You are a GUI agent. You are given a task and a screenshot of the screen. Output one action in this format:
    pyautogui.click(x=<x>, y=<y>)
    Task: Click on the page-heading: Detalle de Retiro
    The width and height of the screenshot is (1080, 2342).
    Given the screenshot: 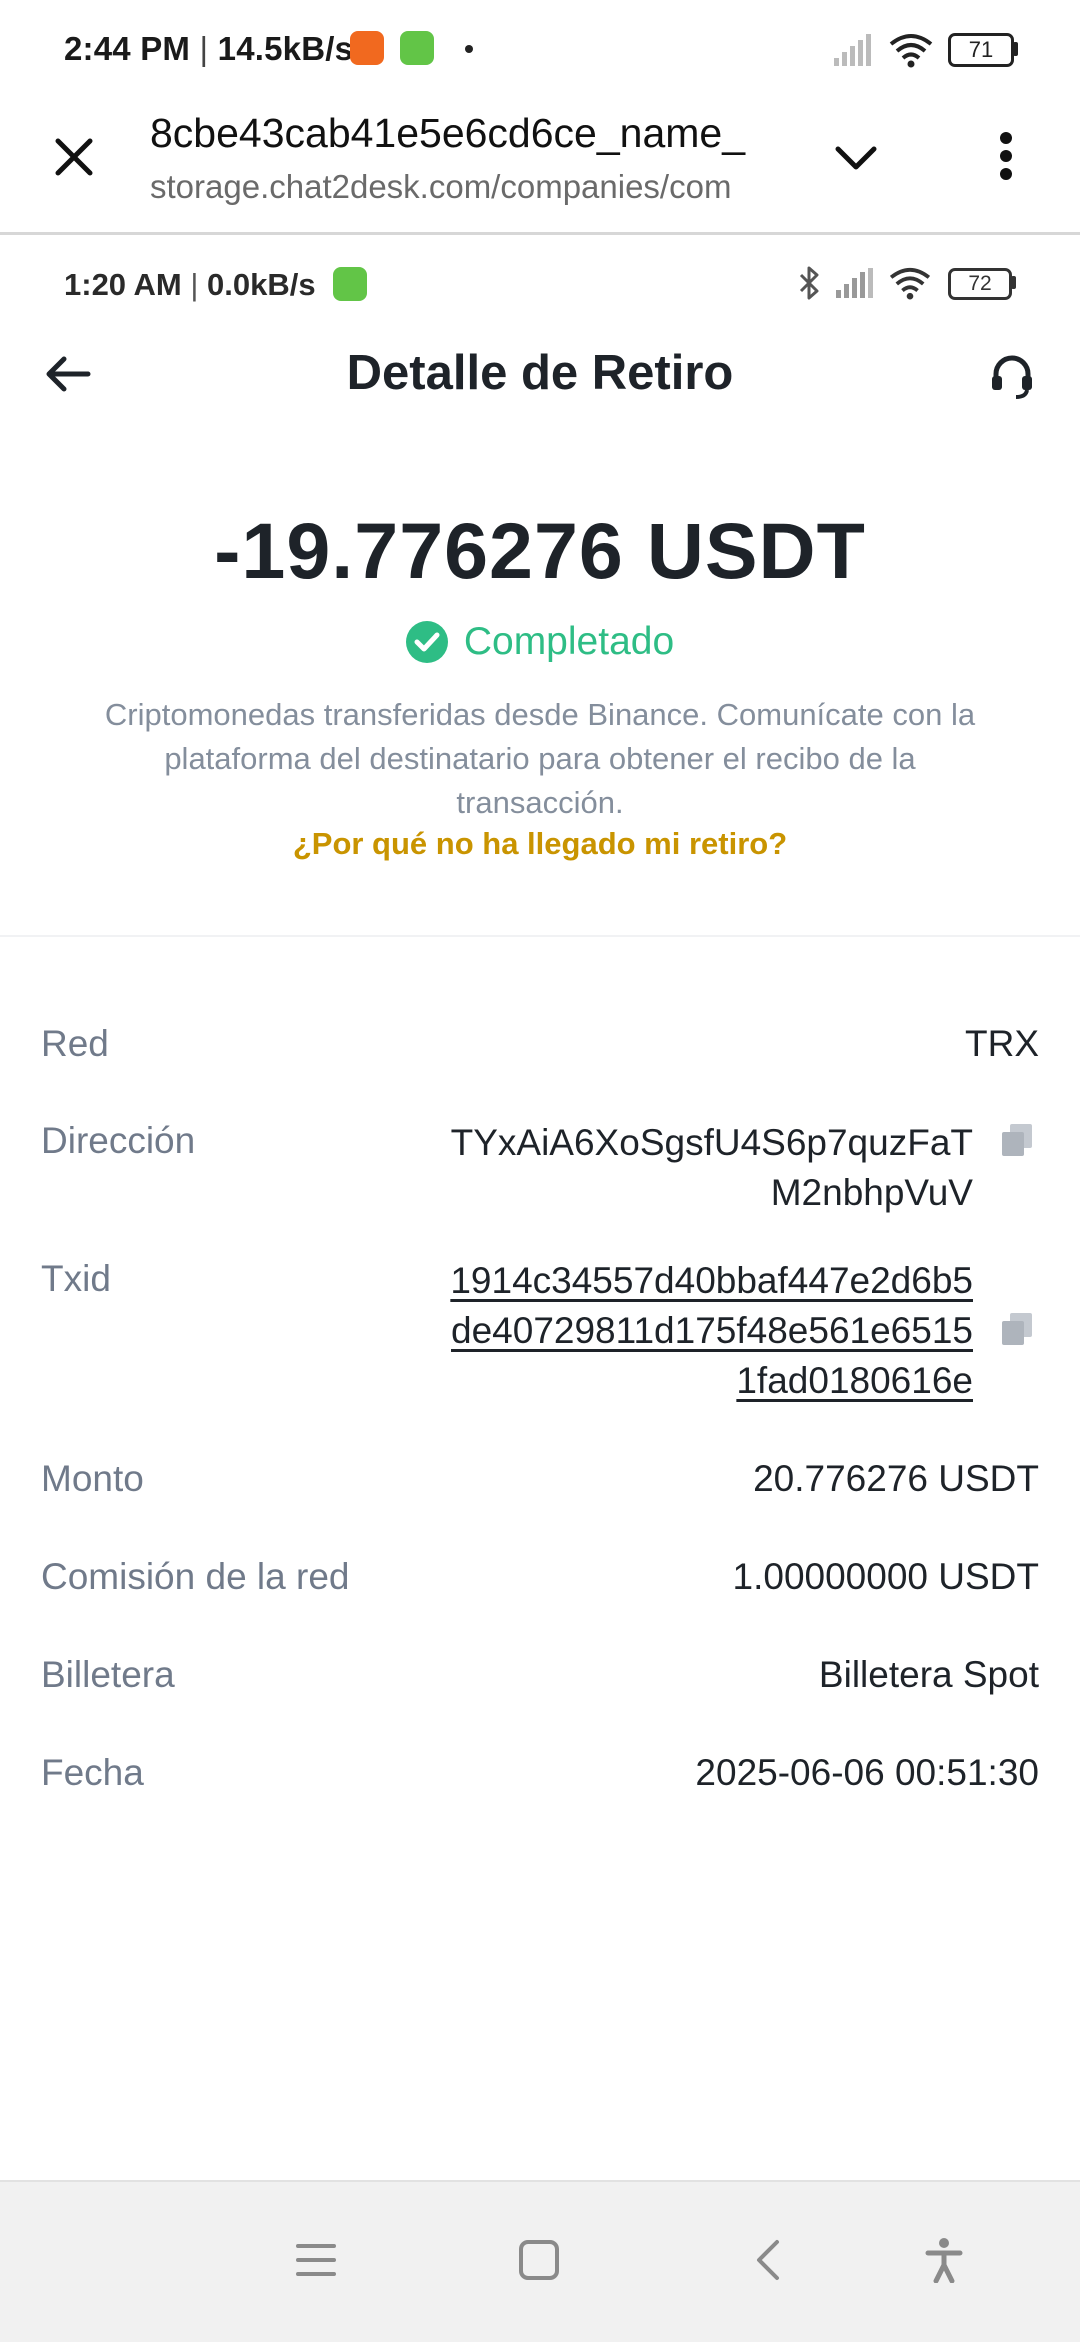 What is the action you would take?
    pyautogui.click(x=540, y=373)
    